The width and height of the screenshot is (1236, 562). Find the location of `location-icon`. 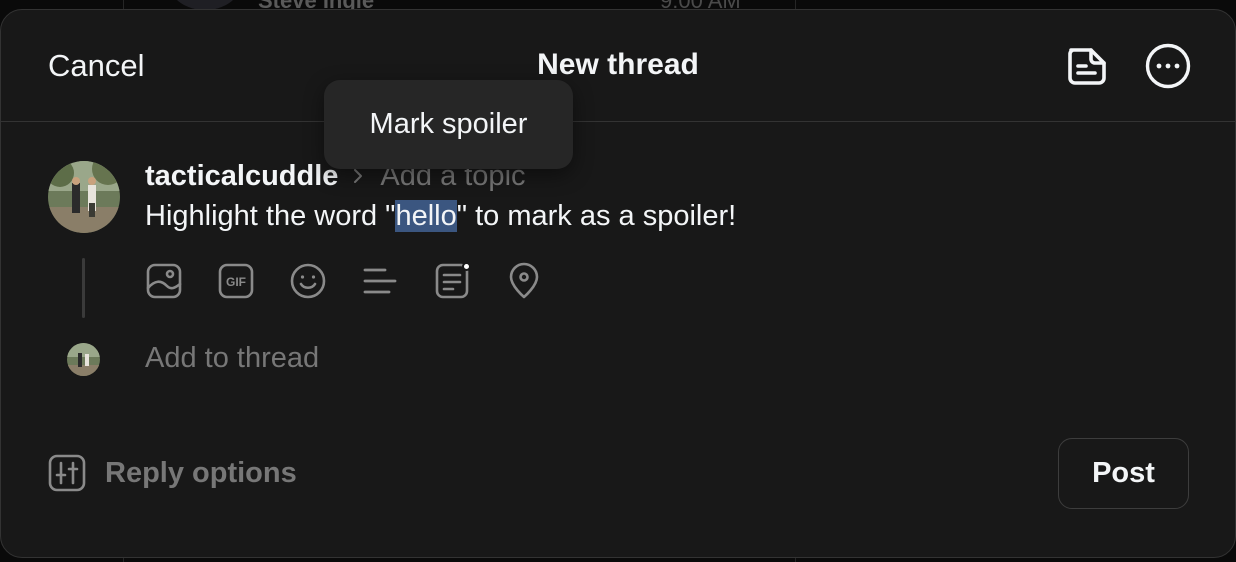

location-icon is located at coordinates (524, 281).